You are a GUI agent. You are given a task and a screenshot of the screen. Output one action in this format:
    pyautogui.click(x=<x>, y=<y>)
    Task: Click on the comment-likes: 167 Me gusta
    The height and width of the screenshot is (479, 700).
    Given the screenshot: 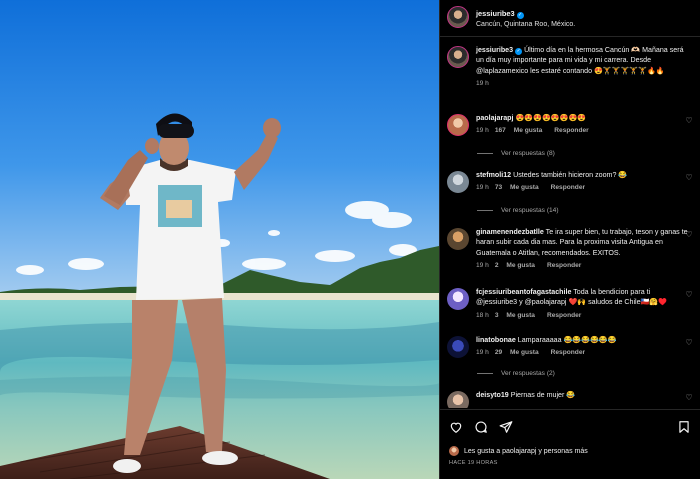 What is the action you would take?
    pyautogui.click(x=521, y=130)
    